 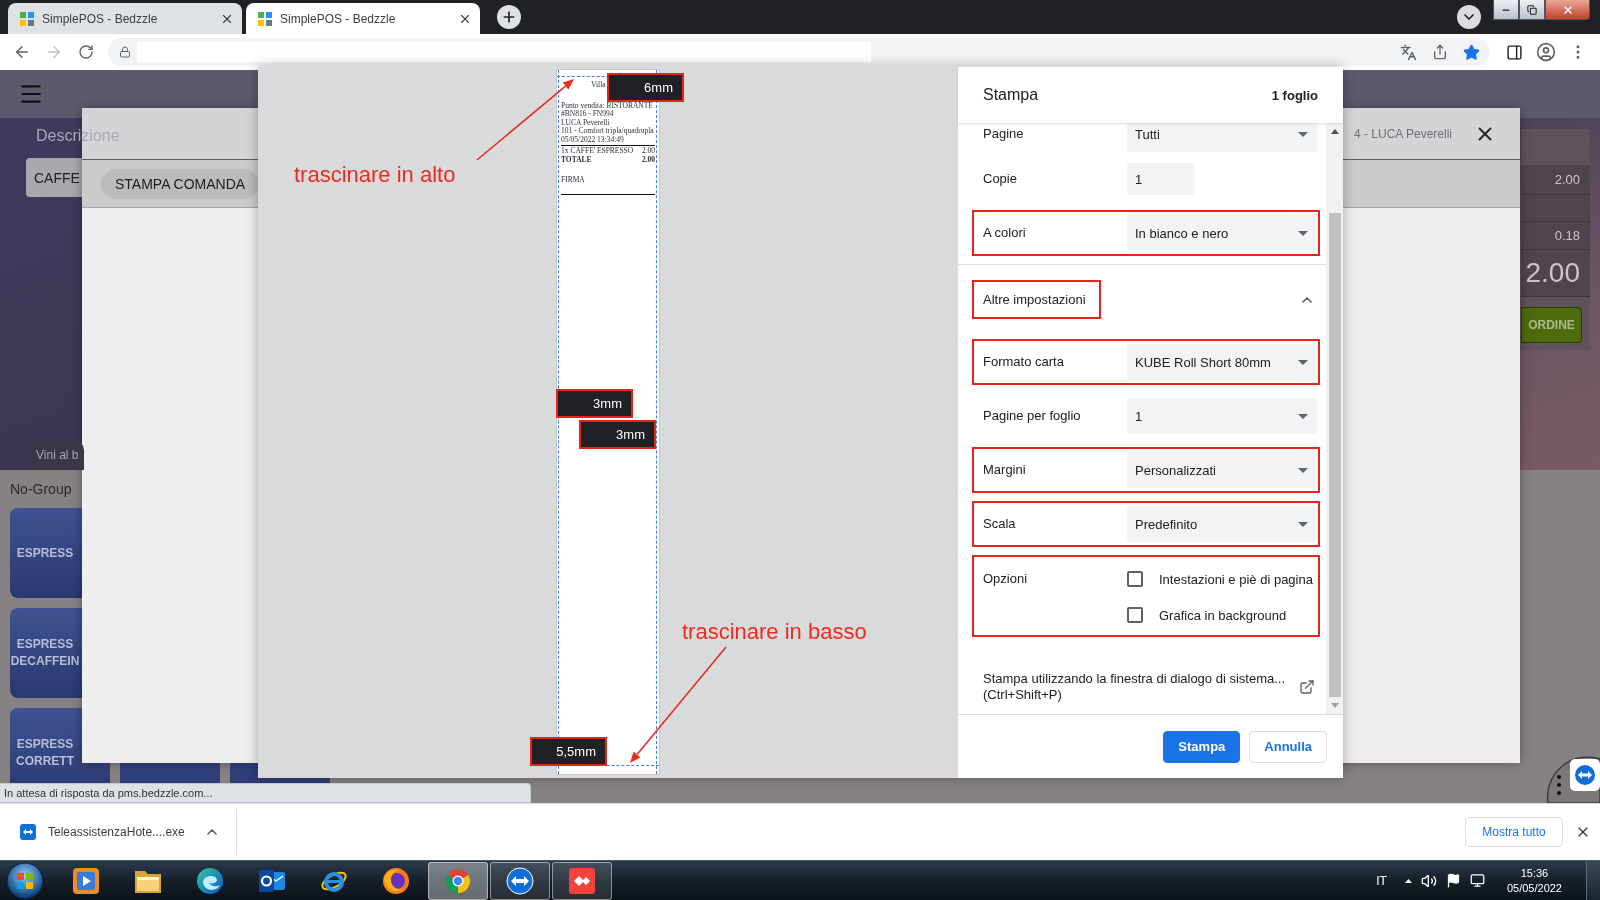 I want to click on close-icon, so click(x=1567, y=9).